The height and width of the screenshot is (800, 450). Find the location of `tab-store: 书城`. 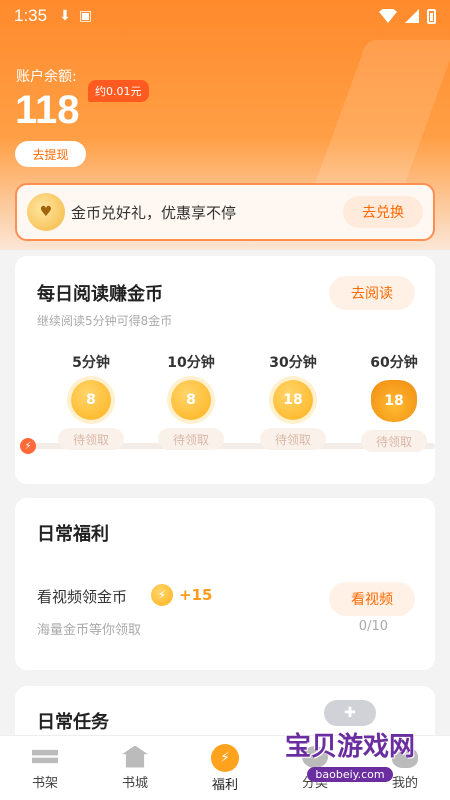

tab-store: 书城 is located at coordinates (135, 768).